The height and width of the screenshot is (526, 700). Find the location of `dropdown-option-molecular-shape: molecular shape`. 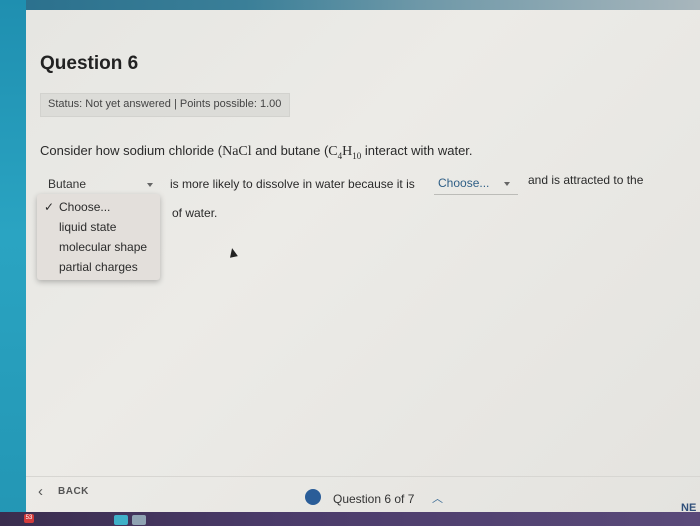

dropdown-option-molecular-shape: molecular shape is located at coordinates (103, 247).